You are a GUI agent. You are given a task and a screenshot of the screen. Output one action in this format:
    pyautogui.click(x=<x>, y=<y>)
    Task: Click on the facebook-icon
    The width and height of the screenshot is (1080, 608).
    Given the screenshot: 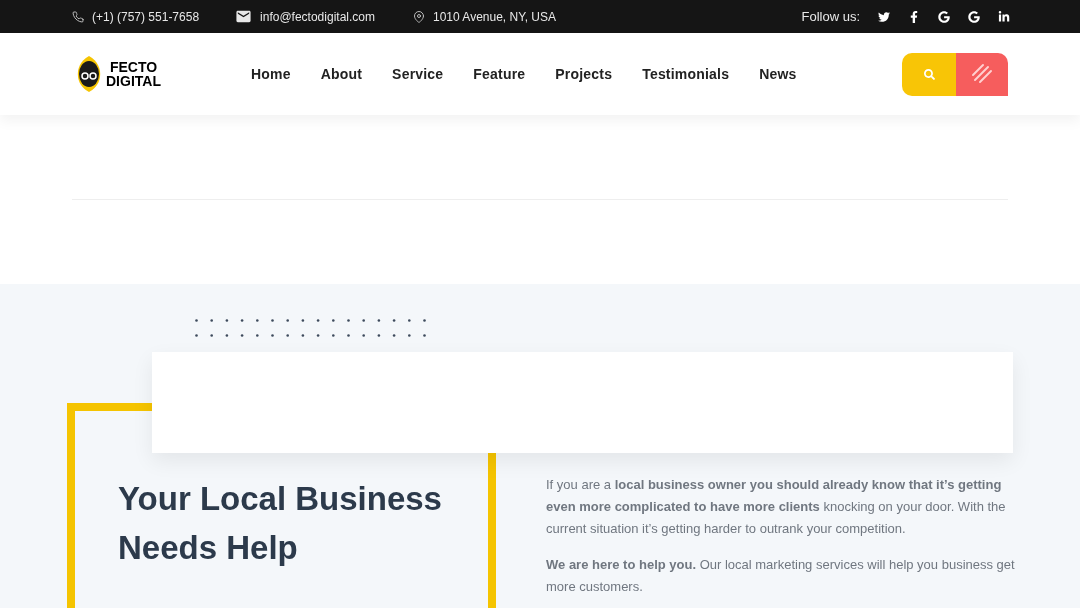 What is the action you would take?
    pyautogui.click(x=914, y=16)
    